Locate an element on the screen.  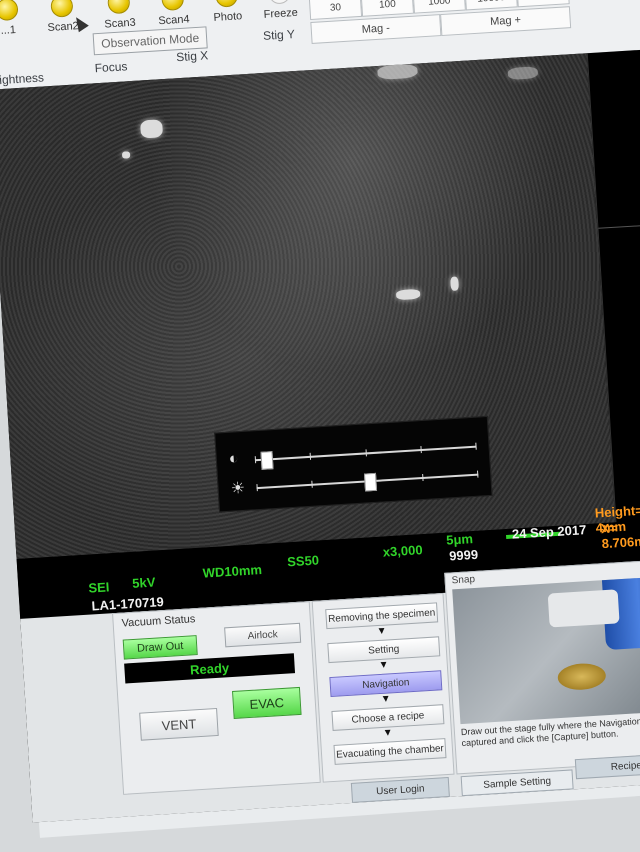
scan1-button: ...1 is located at coordinates (16, 22).